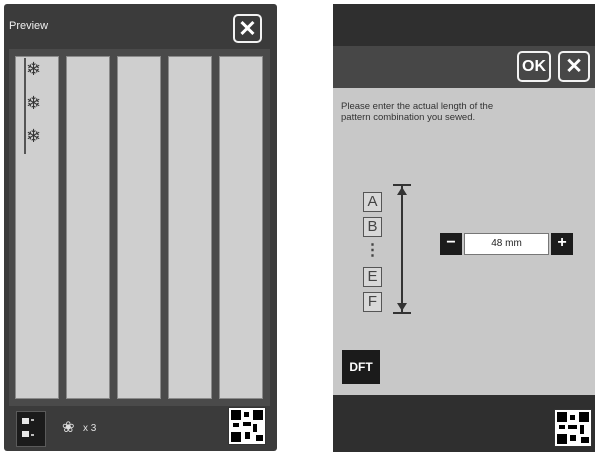  What do you see at coordinates (372, 302) in the screenshot?
I see `pattern-letter: F` at bounding box center [372, 302].